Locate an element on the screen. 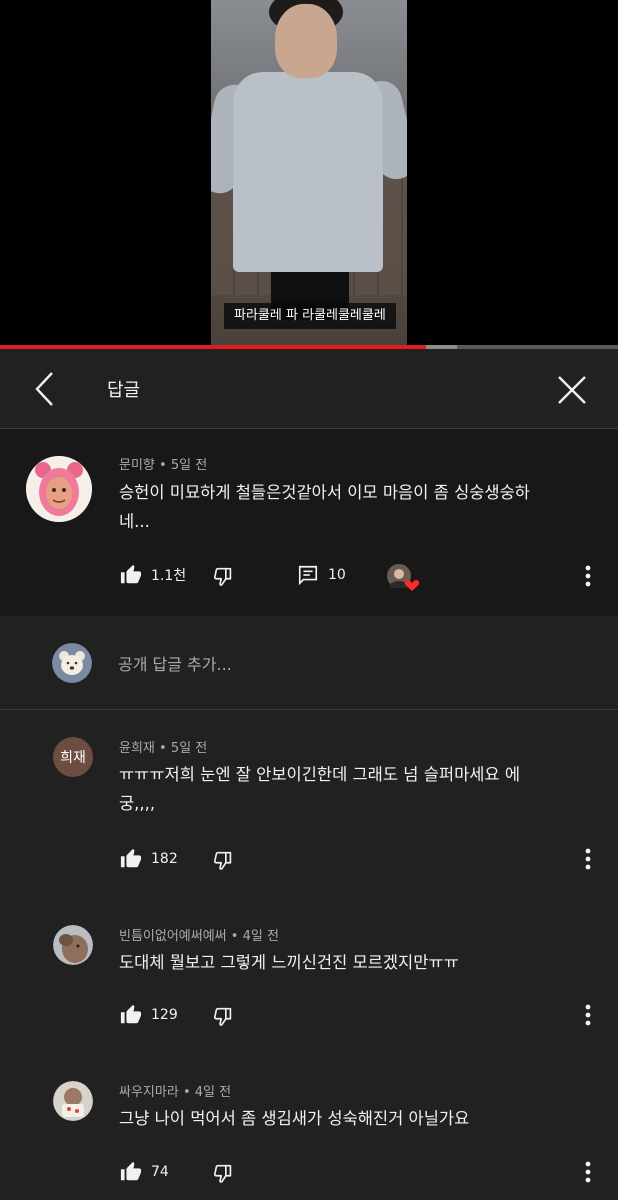 This screenshot has width=618, height=1200. creator-heart-icon is located at coordinates (403, 577).